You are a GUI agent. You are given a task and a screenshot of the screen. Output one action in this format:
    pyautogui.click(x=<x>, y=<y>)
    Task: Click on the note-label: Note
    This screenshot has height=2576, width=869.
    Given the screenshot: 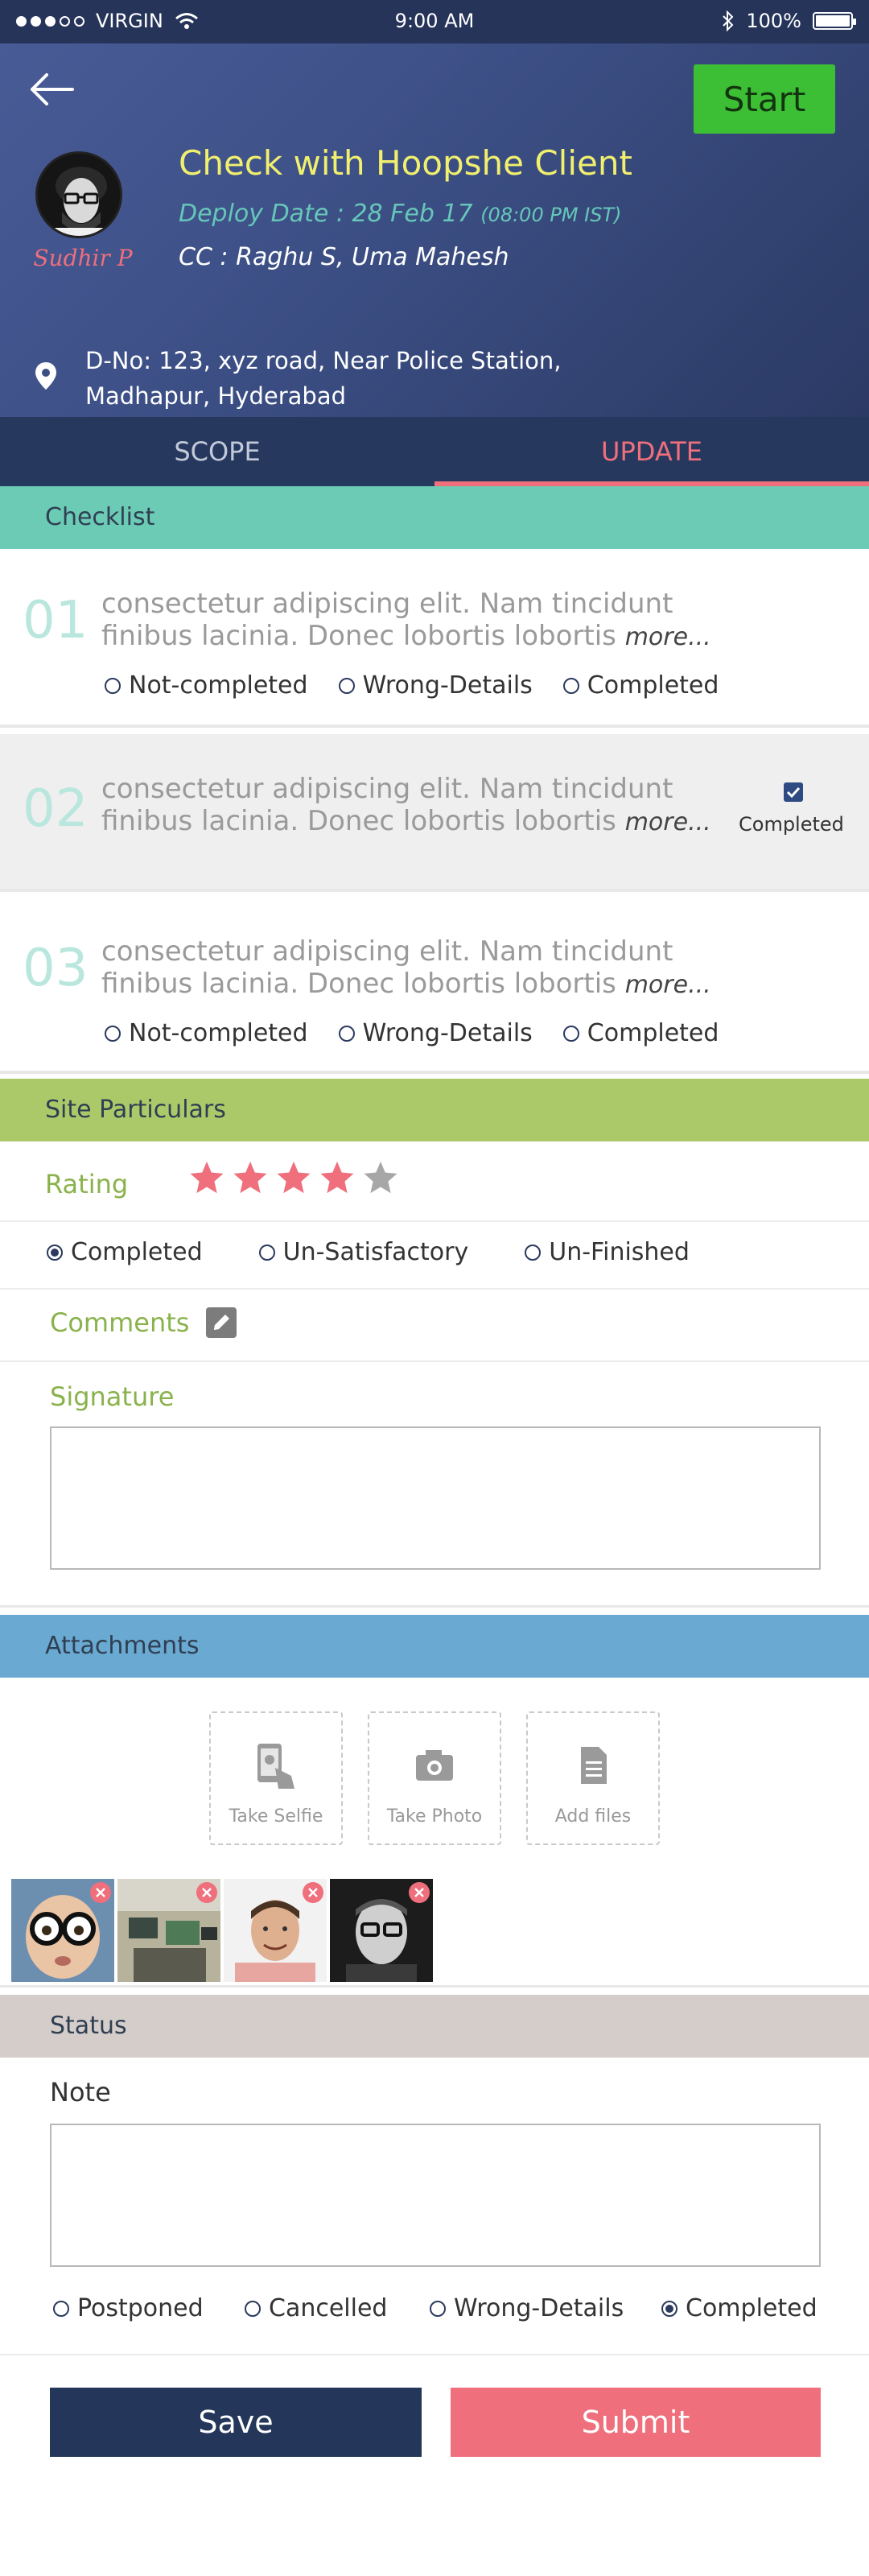 What is the action you would take?
    pyautogui.click(x=80, y=2092)
    